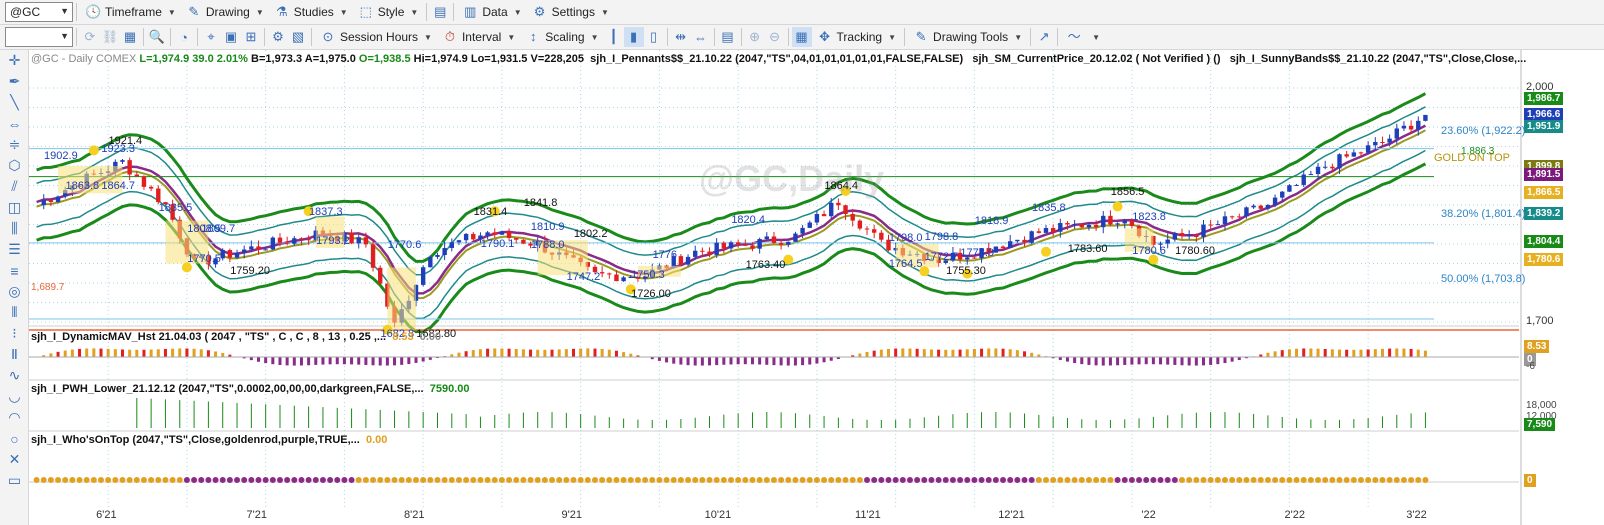 Image resolution: width=1604 pixels, height=525 pixels. Describe the element at coordinates (311, 12) in the screenshot. I see `studies-button: ⚗ Studies ▼` at that location.